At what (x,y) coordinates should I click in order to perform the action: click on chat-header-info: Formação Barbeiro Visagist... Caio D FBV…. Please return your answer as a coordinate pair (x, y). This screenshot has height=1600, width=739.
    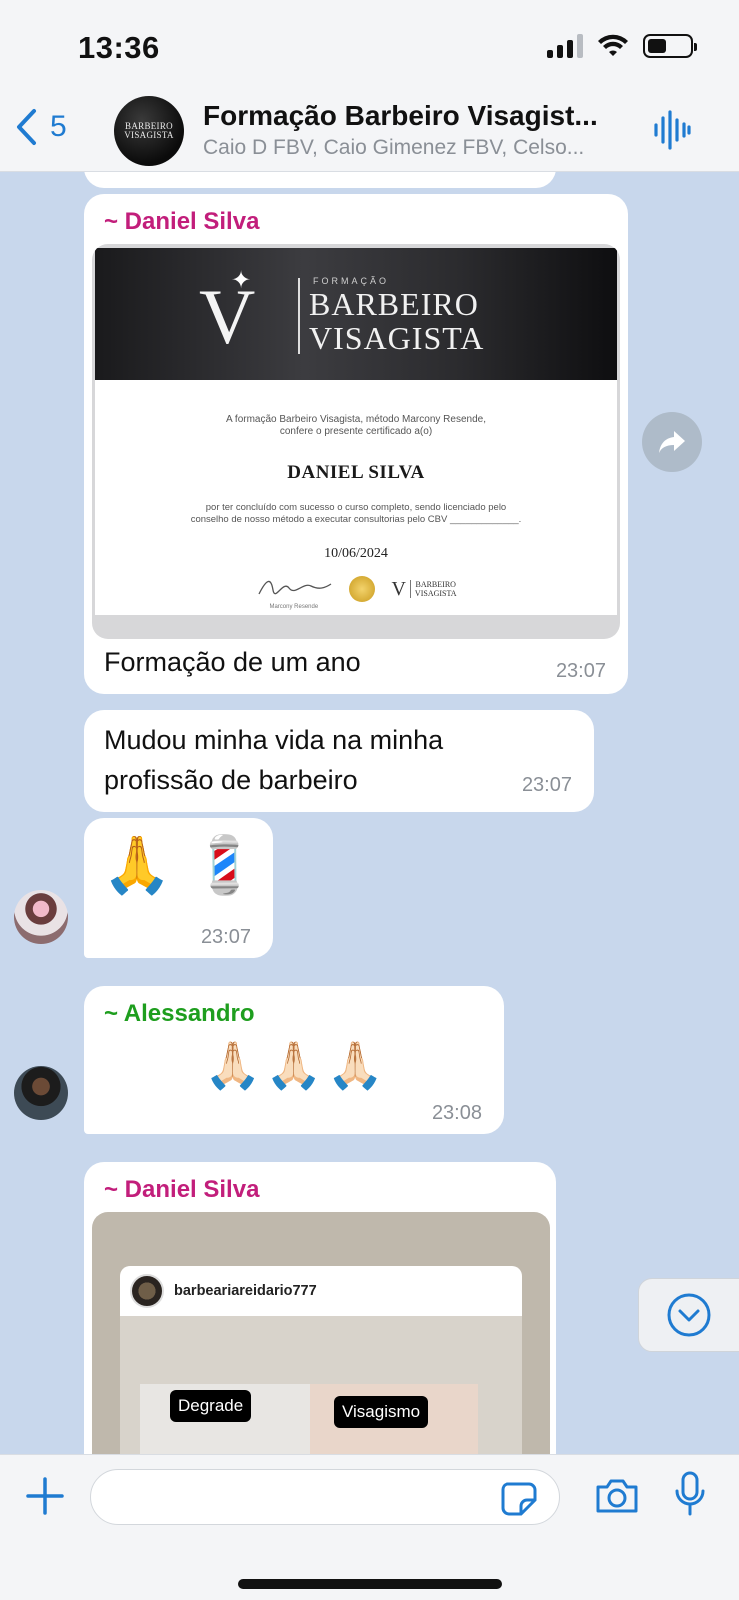
    Looking at the image, I should click on (415, 130).